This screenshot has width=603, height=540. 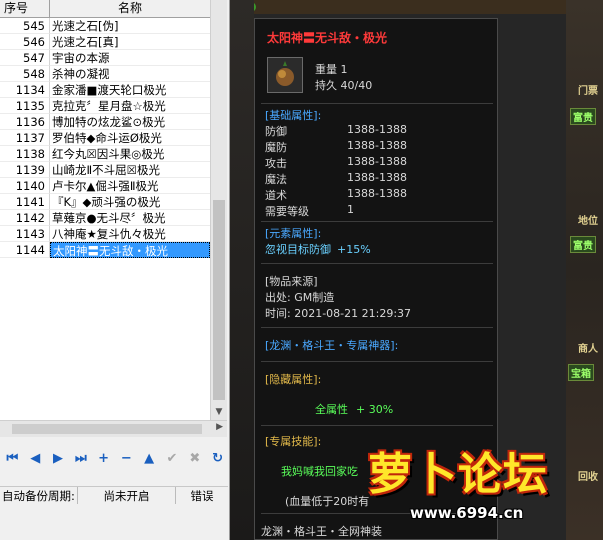 I want to click on attr-row: 需要等级 1, so click(x=375, y=211).